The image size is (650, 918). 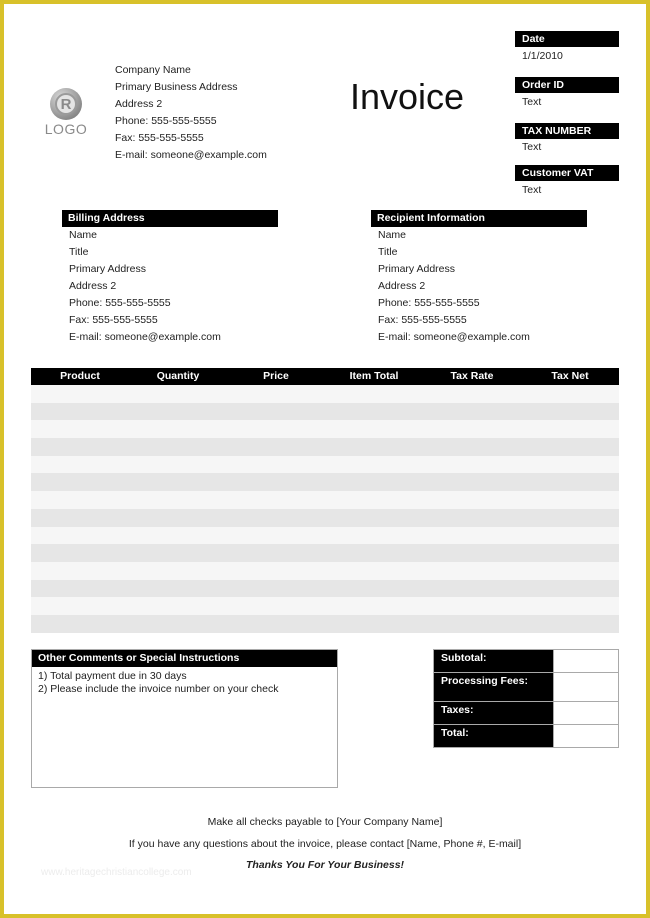 What do you see at coordinates (542, 56) in the screenshot?
I see `date-value: 1/1/2010` at bounding box center [542, 56].